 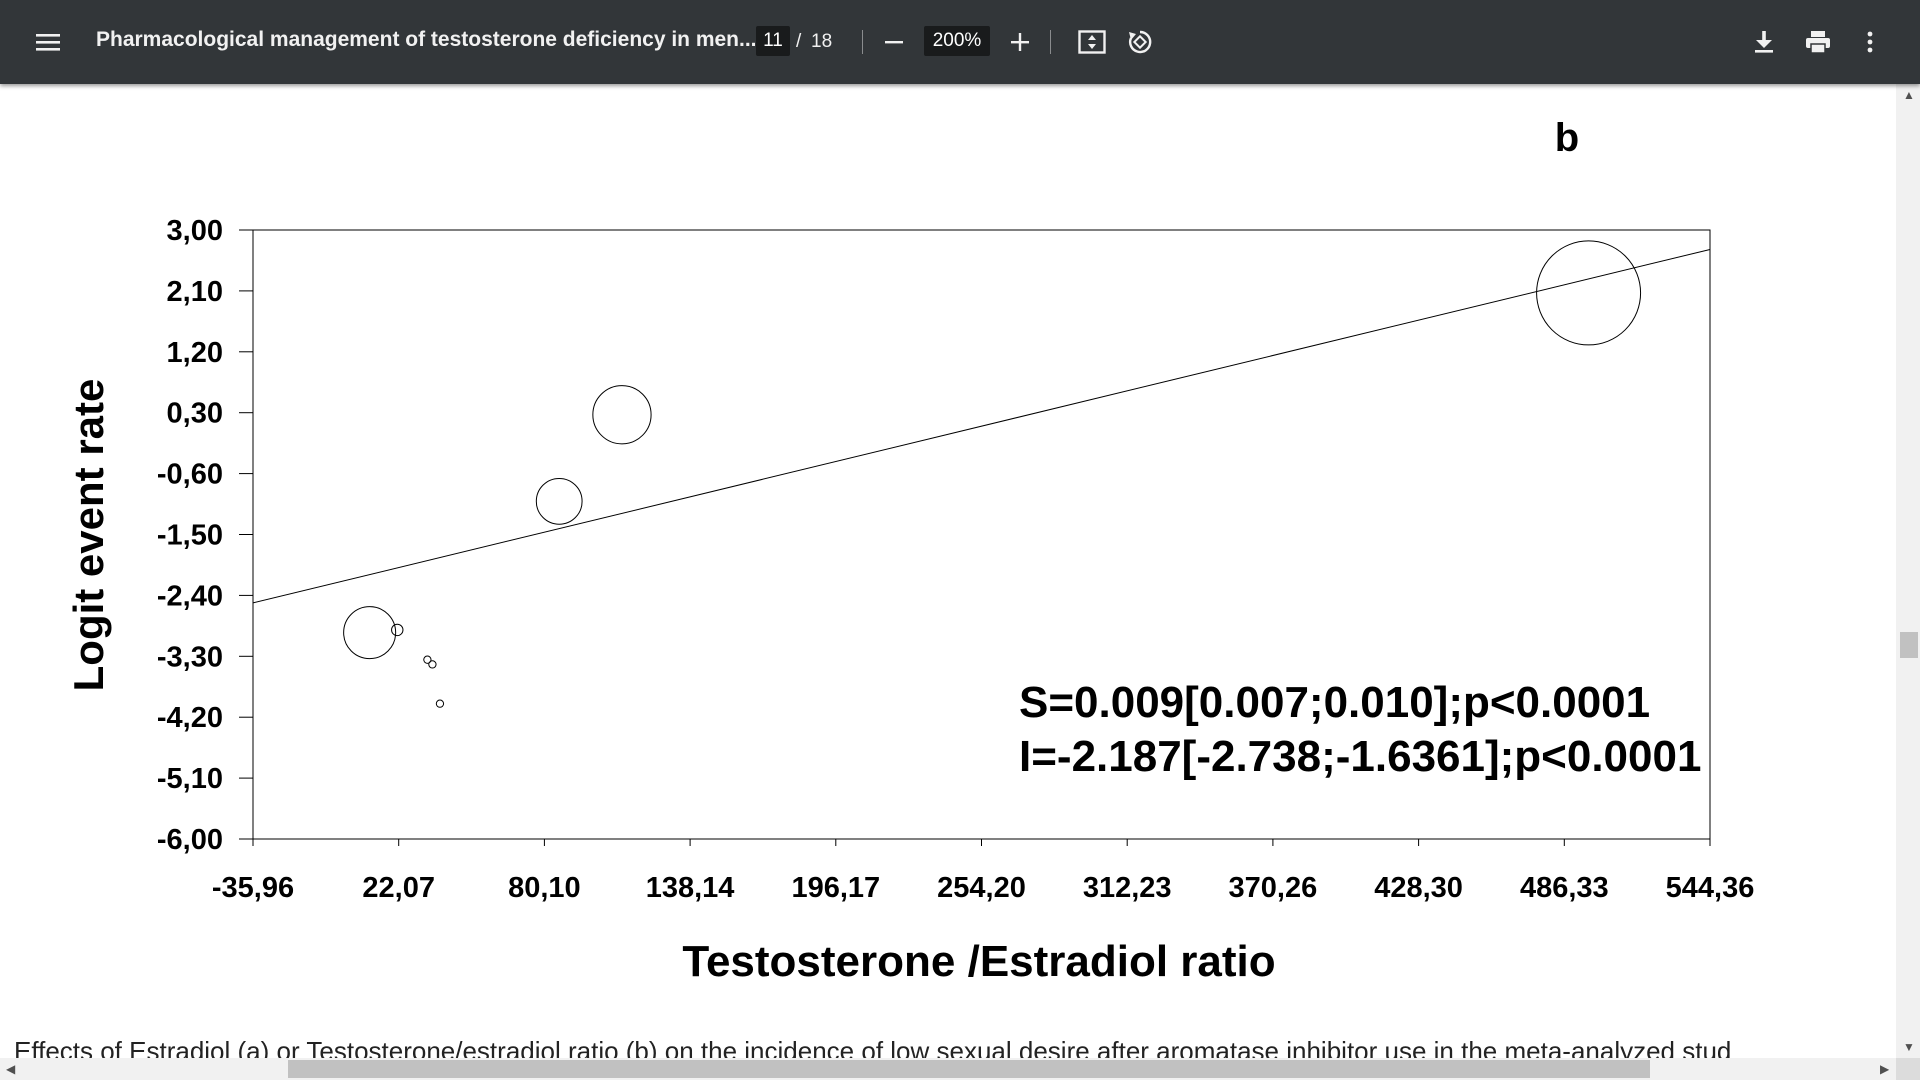 What do you see at coordinates (195, 292) in the screenshot?
I see `y-tick-label: 2,10` at bounding box center [195, 292].